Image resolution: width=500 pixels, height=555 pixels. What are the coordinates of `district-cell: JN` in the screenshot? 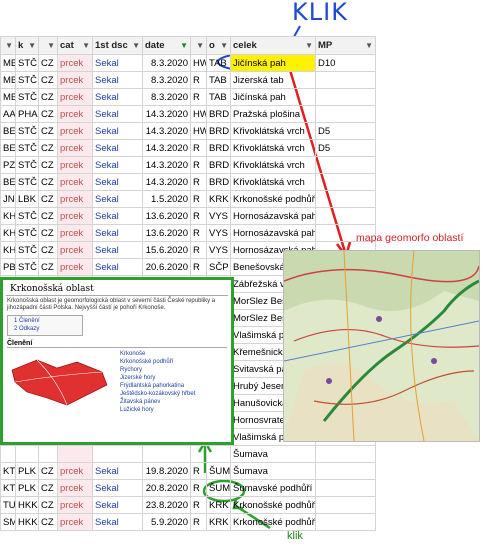 It's located at (8, 199).